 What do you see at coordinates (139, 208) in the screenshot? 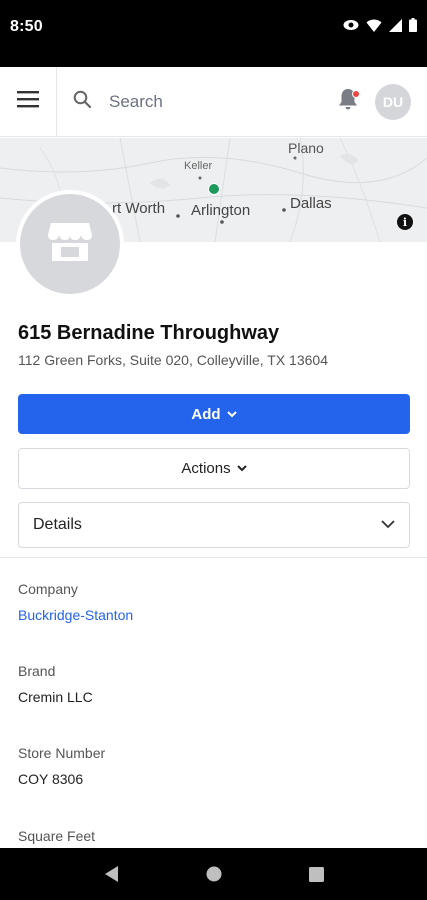
I see `map-label-fort-worth: rt Worth` at bounding box center [139, 208].